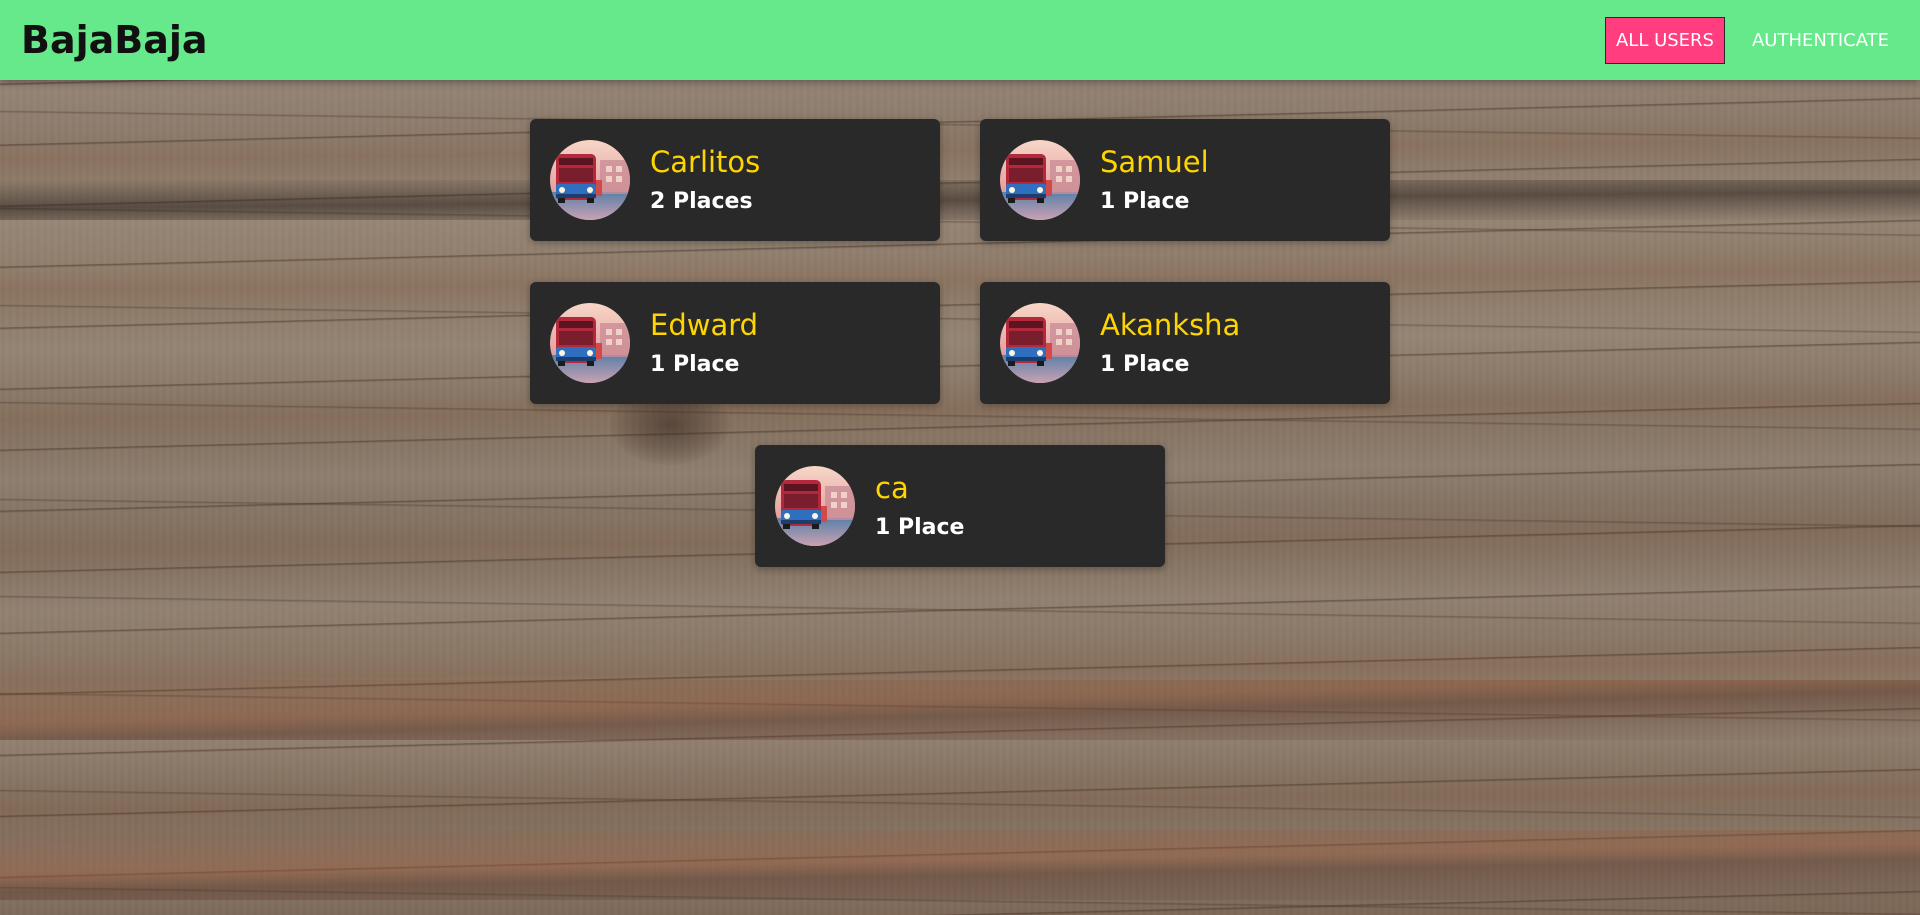 Image resolution: width=1920 pixels, height=915 pixels. What do you see at coordinates (892, 488) in the screenshot?
I see `user-name: ca` at bounding box center [892, 488].